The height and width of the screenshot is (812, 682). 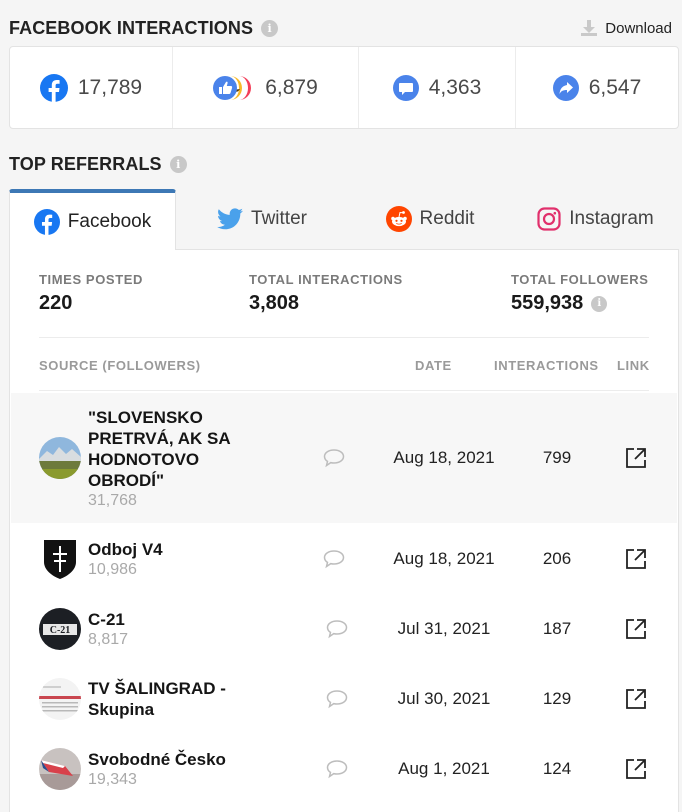 I want to click on source-followers: 8,817, so click(x=108, y=639).